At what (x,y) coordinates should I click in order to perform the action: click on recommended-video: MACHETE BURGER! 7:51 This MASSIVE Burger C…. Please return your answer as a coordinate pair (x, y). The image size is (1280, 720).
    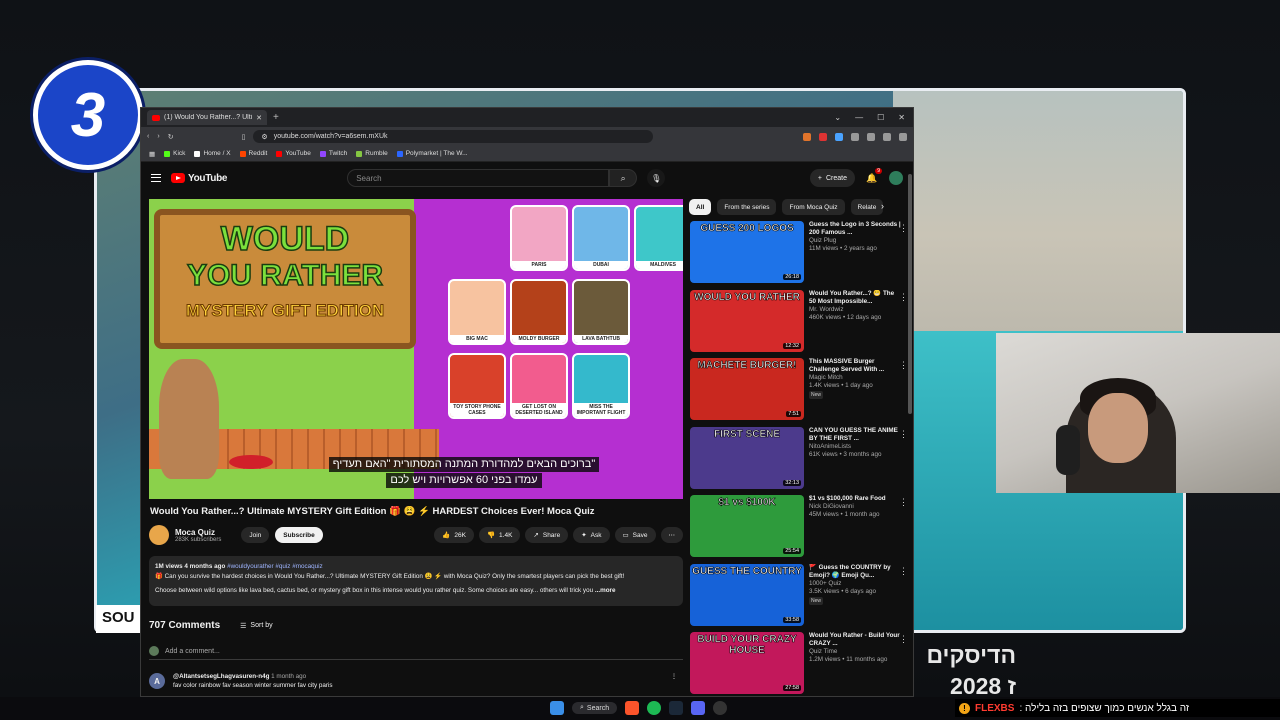
    Looking at the image, I should click on (799, 389).